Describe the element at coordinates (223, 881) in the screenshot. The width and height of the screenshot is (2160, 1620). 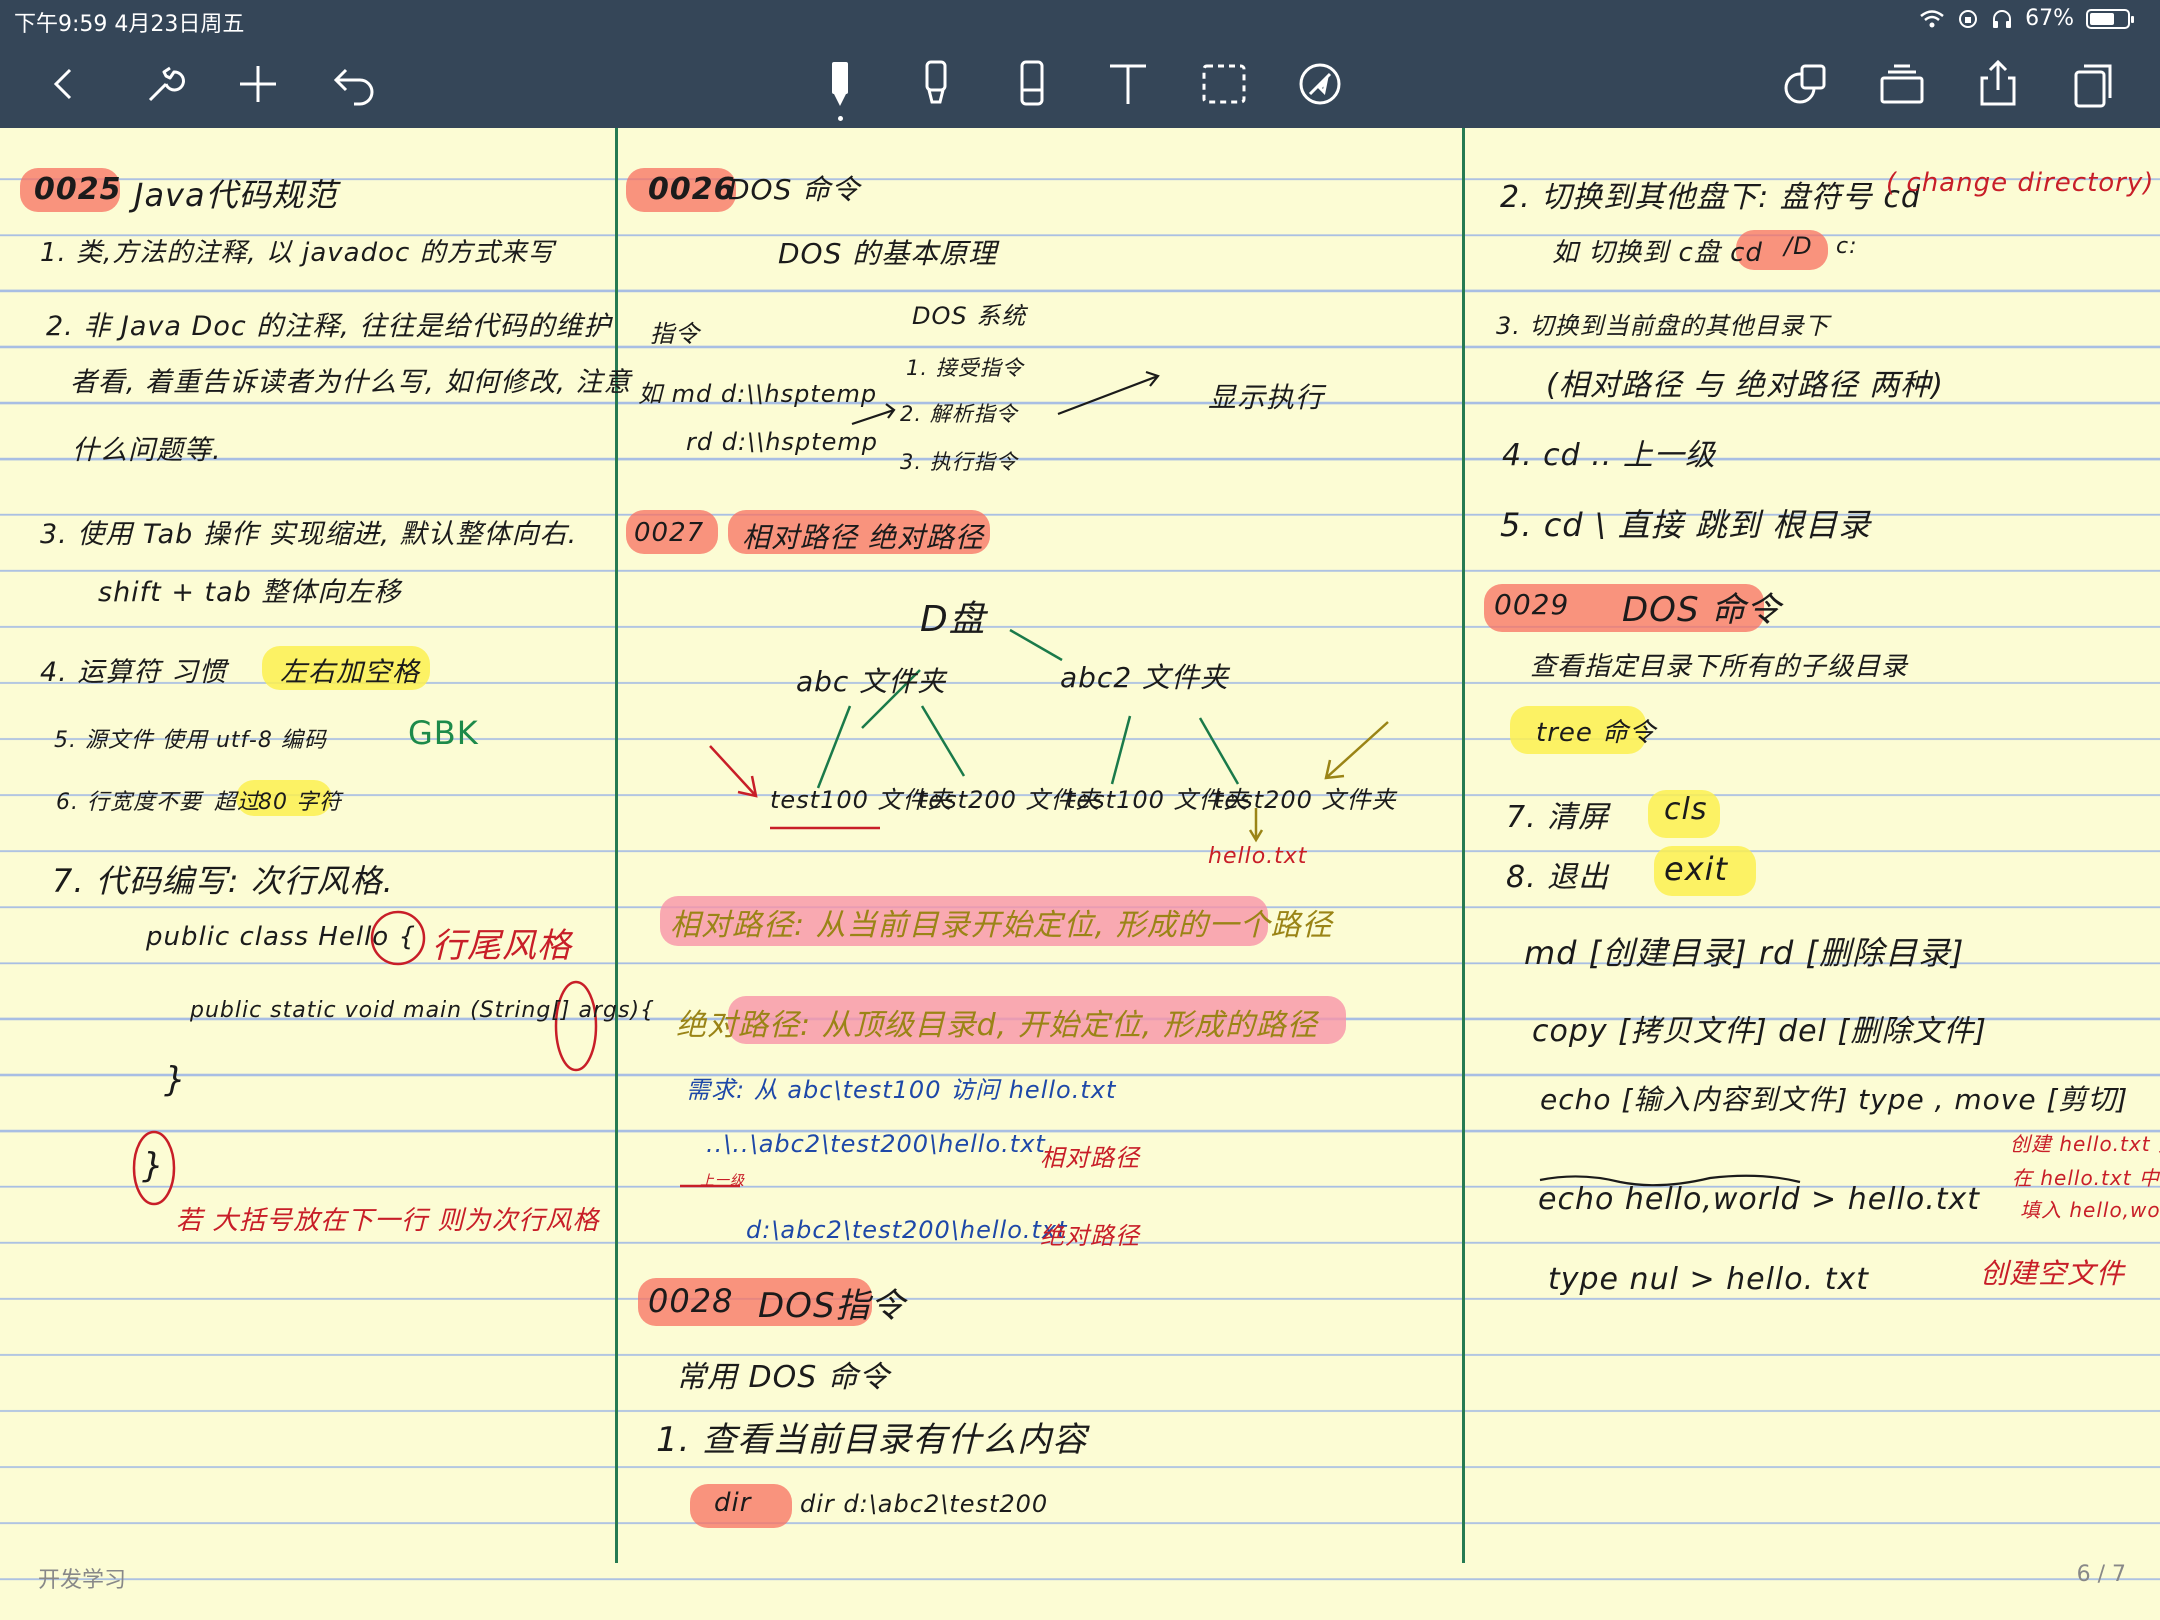
I see `note-line: 7. 代码编写: 次行风格.` at that location.